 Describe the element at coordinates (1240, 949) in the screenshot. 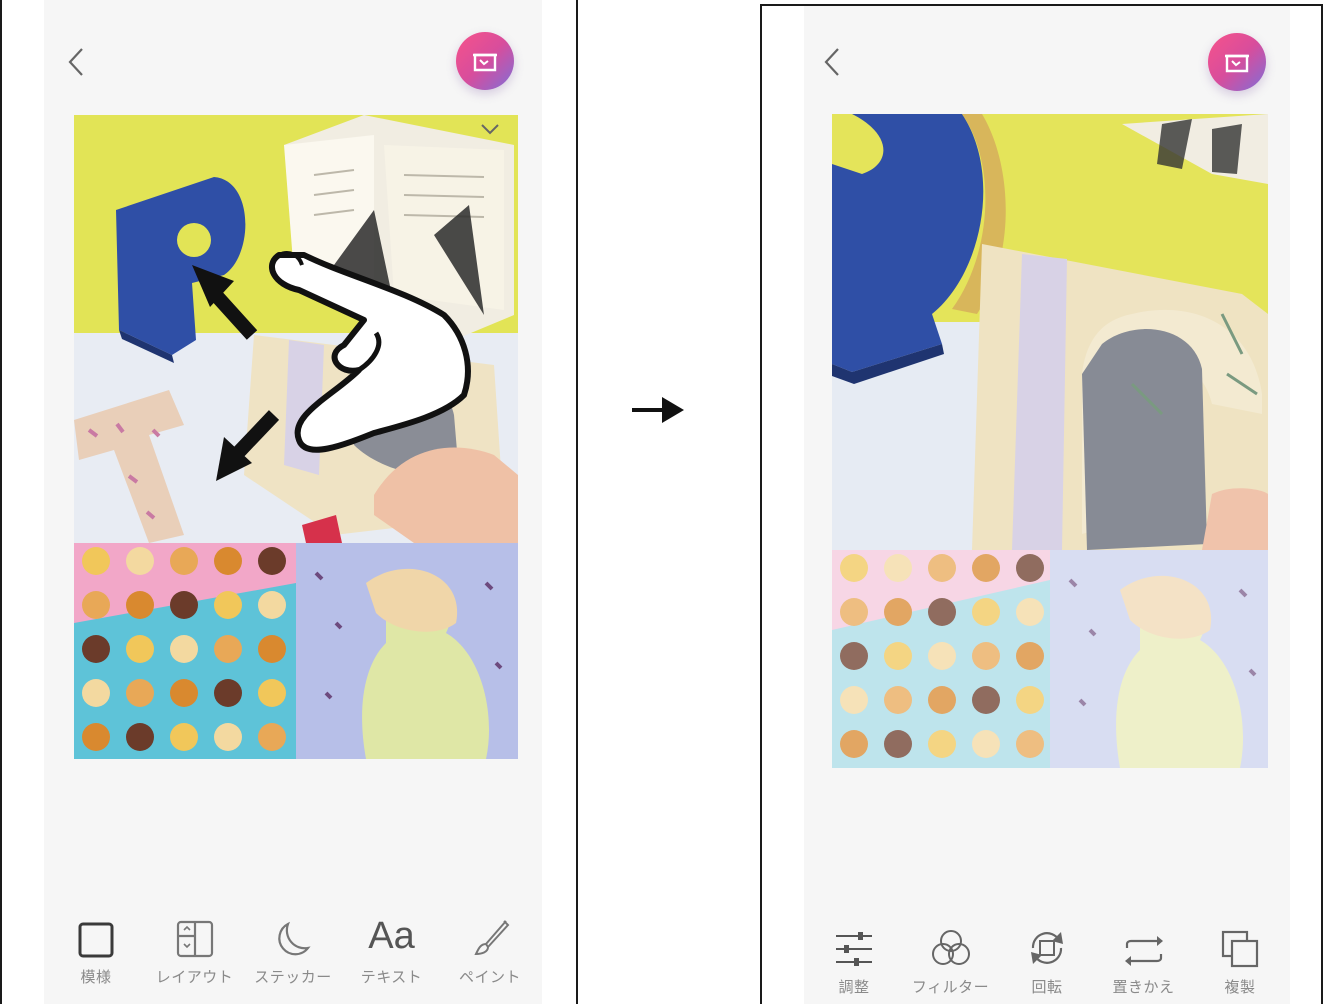

I see `duplicate-icon` at that location.